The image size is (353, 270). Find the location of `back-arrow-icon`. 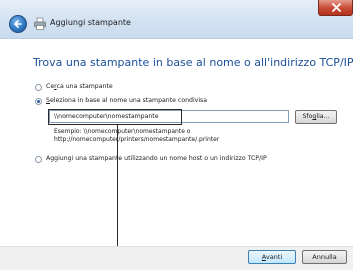

back-arrow-icon is located at coordinates (18, 24).